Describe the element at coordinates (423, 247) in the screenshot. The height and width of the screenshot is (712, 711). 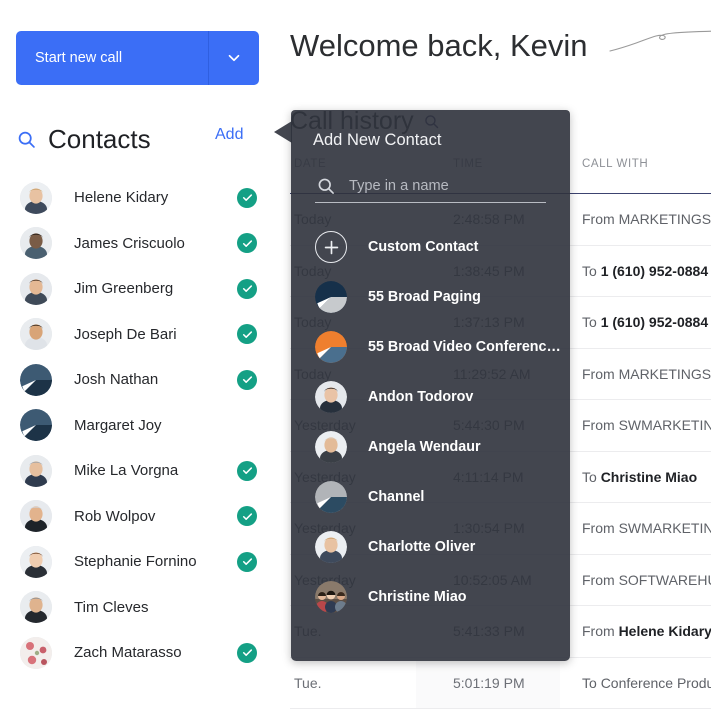
I see `modal-contact-label: Custom Contact` at that location.